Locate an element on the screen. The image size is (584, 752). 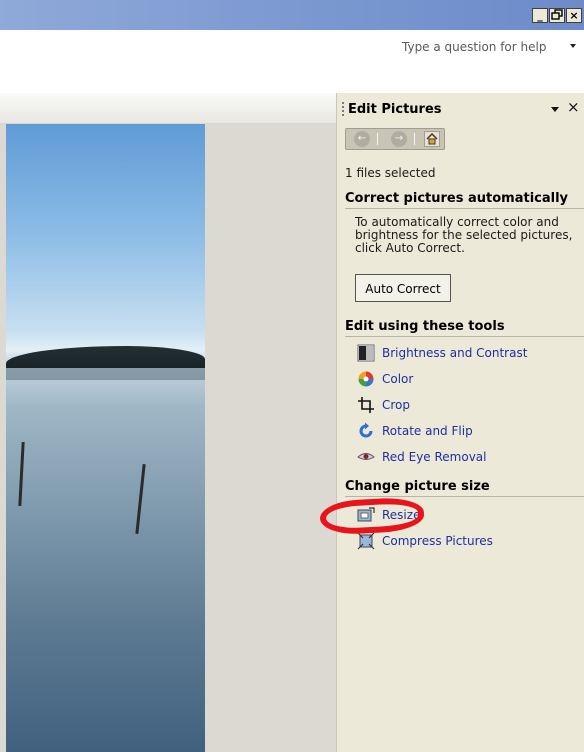
tool-red-eye-removal: Red Eye Removal is located at coordinates (422, 457).